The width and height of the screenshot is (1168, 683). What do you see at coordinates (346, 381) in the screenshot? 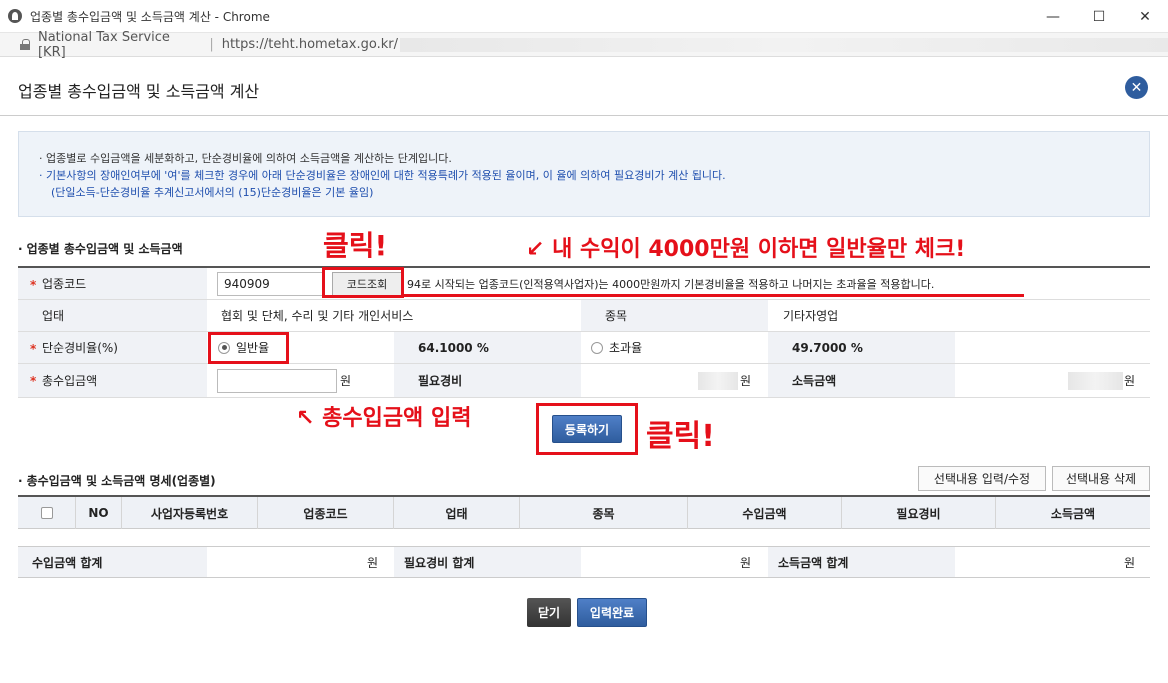
I see `total-income-unit: 원` at bounding box center [346, 381].